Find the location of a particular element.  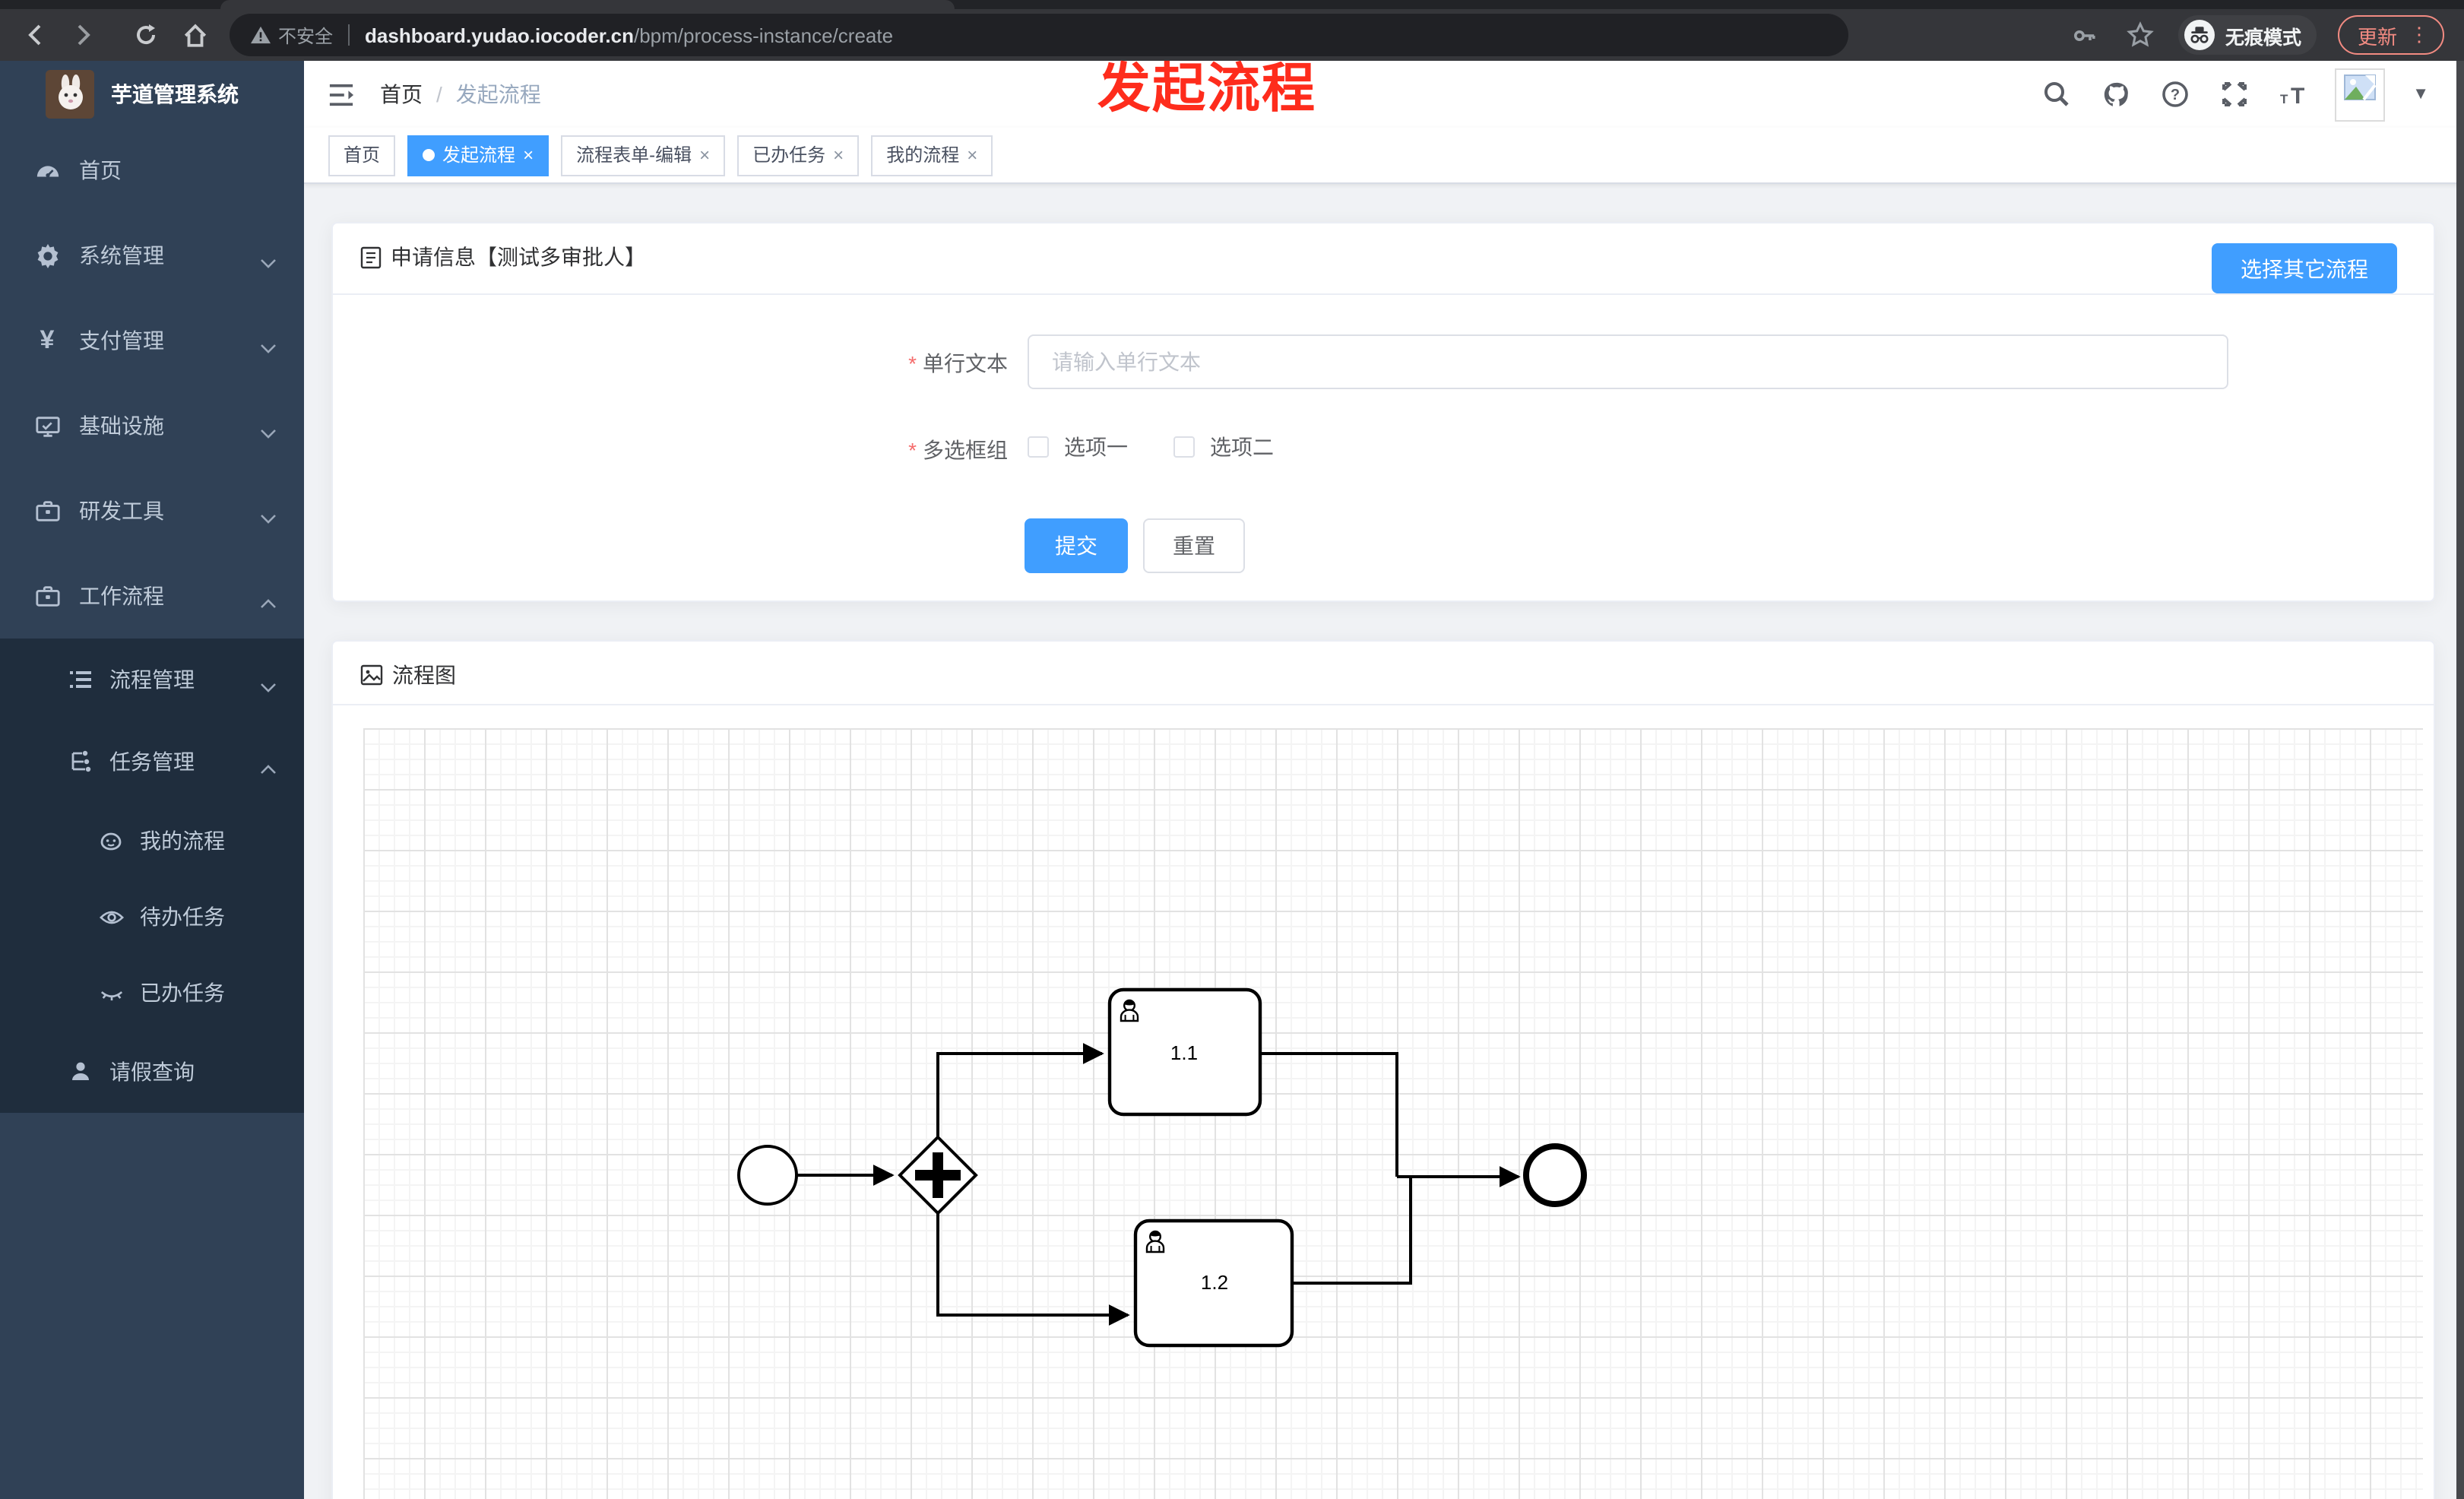

end-event is located at coordinates (1555, 1175).